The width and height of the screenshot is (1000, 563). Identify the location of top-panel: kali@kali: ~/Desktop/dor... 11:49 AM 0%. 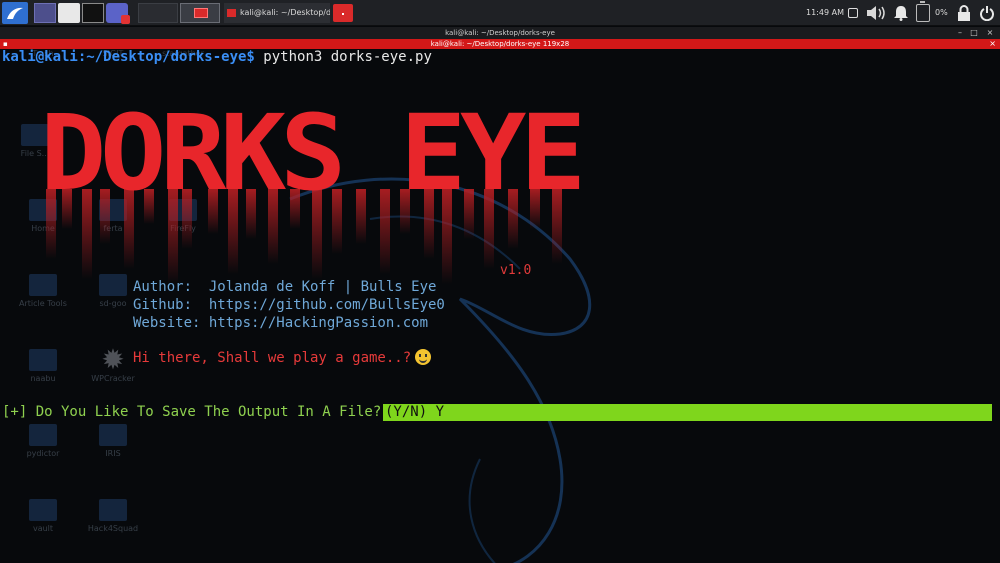
(500, 13).